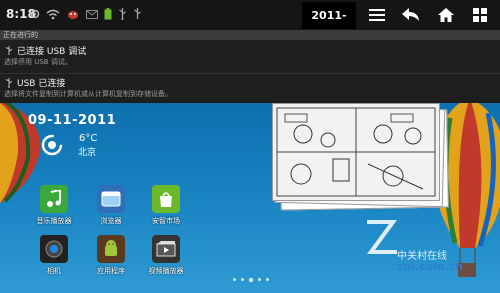 Image resolution: width=500 pixels, height=293 pixels. Describe the element at coordinates (35, 14) in the screenshot. I see `settings-icon` at that location.